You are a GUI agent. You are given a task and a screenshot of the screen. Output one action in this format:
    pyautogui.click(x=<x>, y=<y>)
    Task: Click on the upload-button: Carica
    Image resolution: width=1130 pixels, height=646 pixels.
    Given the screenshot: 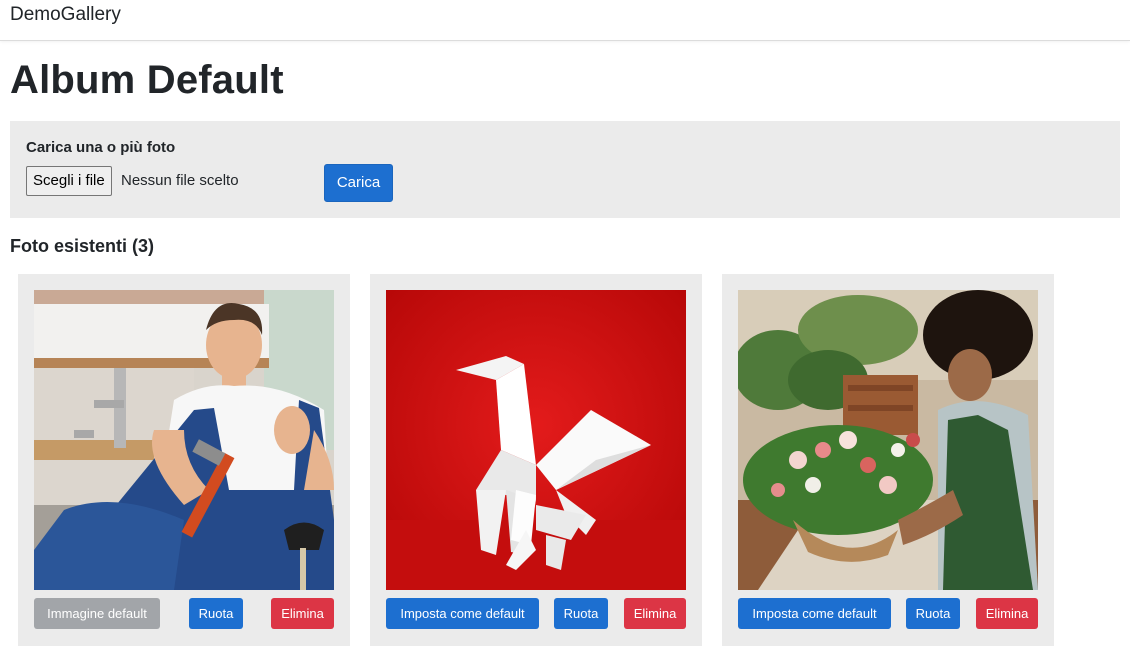 What is the action you would take?
    pyautogui.click(x=358, y=183)
    